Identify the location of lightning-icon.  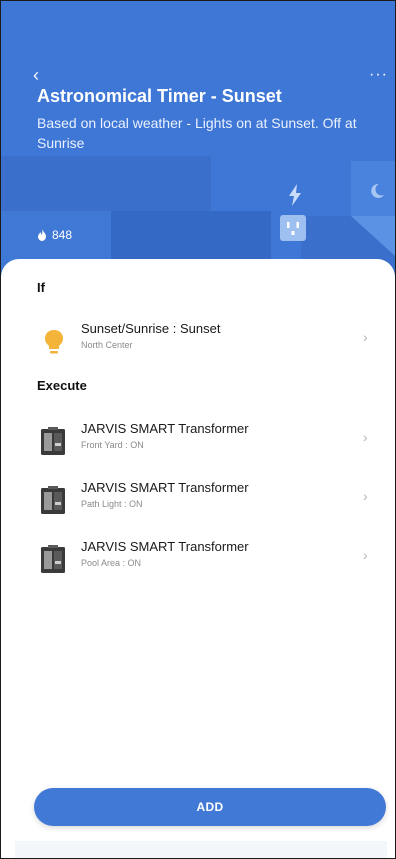
(295, 195).